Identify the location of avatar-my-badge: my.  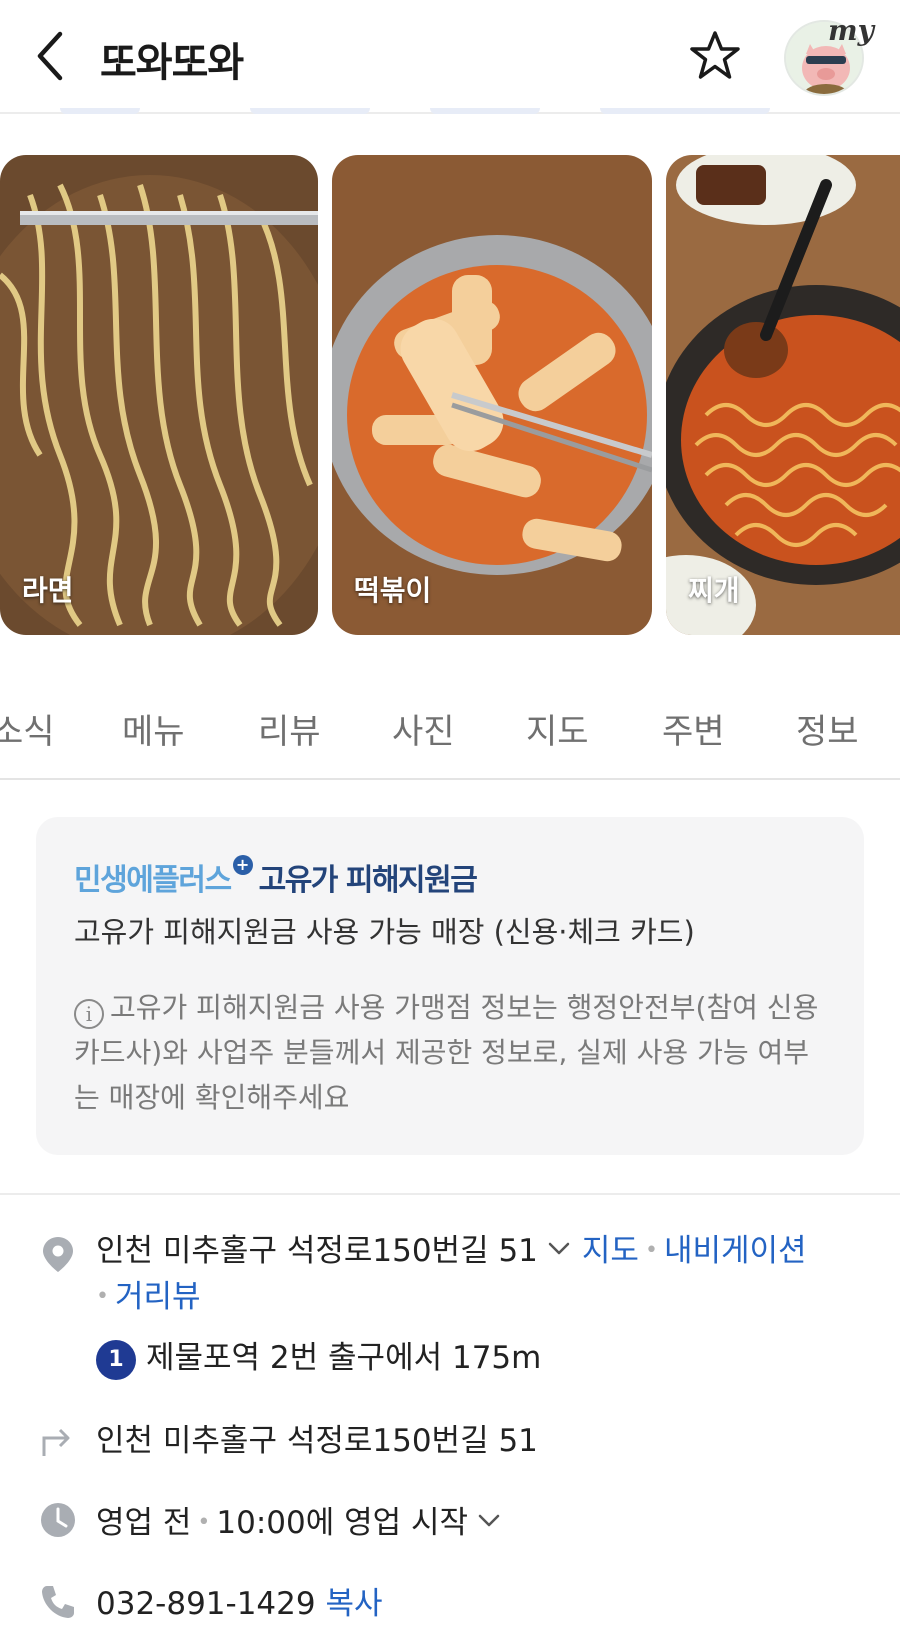
(851, 30).